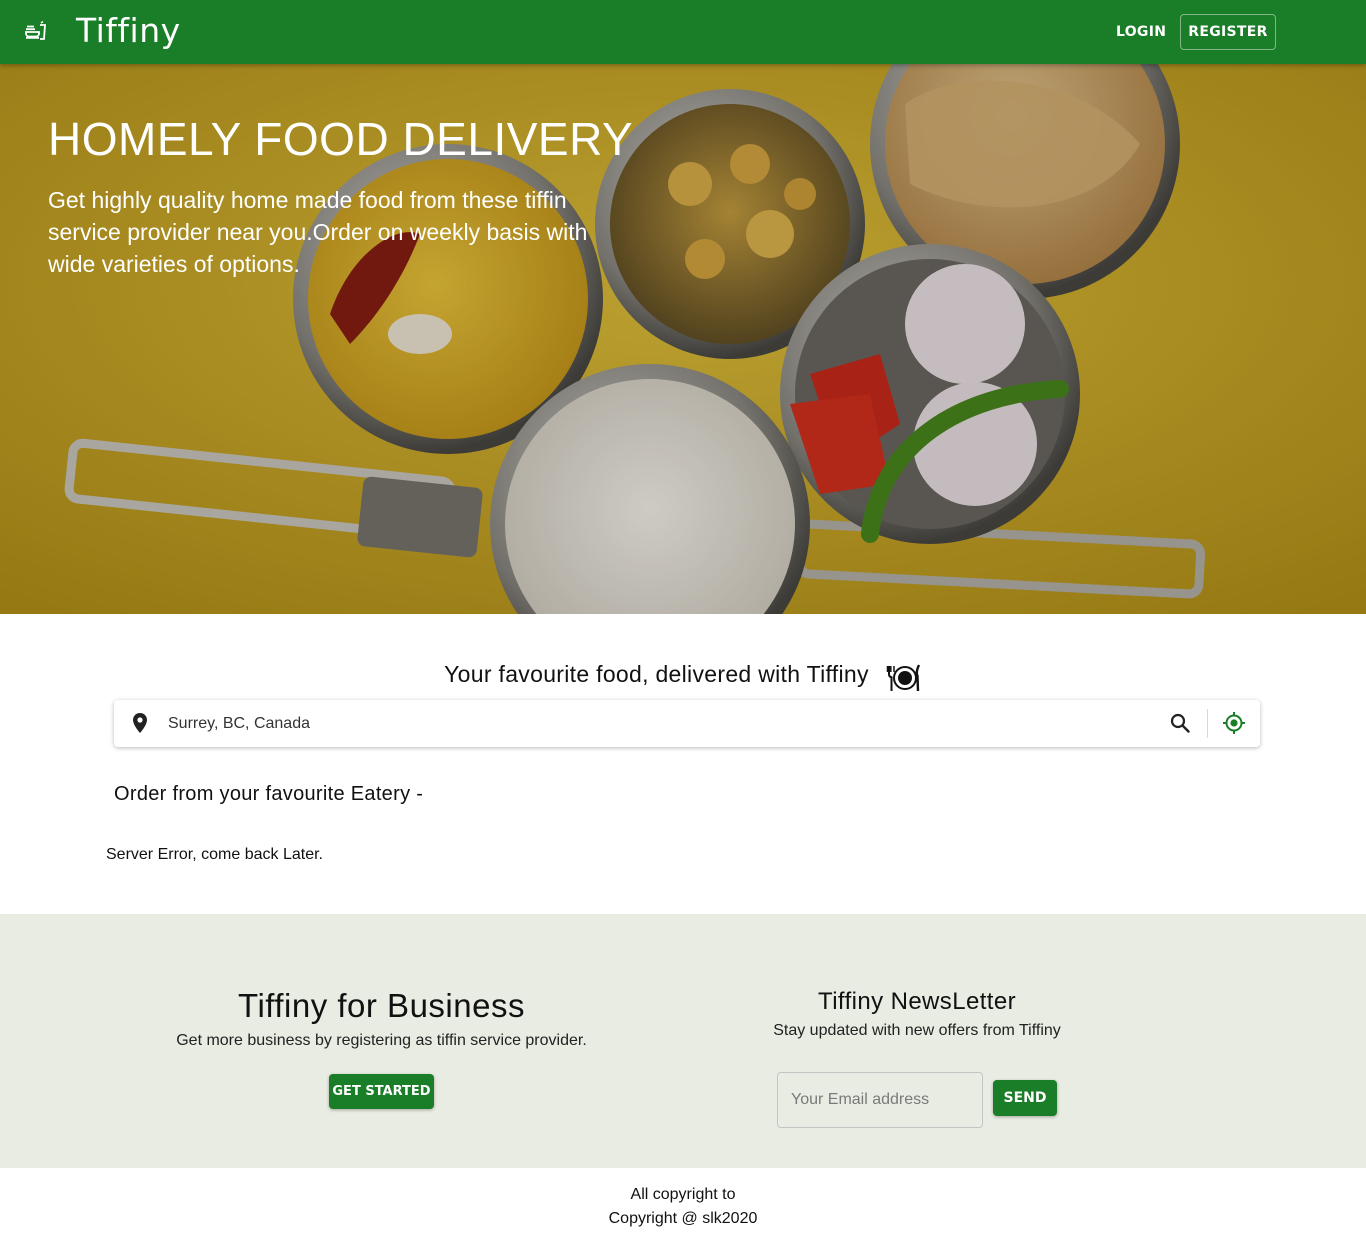  I want to click on plate-cutlery-icon, so click(903, 677).